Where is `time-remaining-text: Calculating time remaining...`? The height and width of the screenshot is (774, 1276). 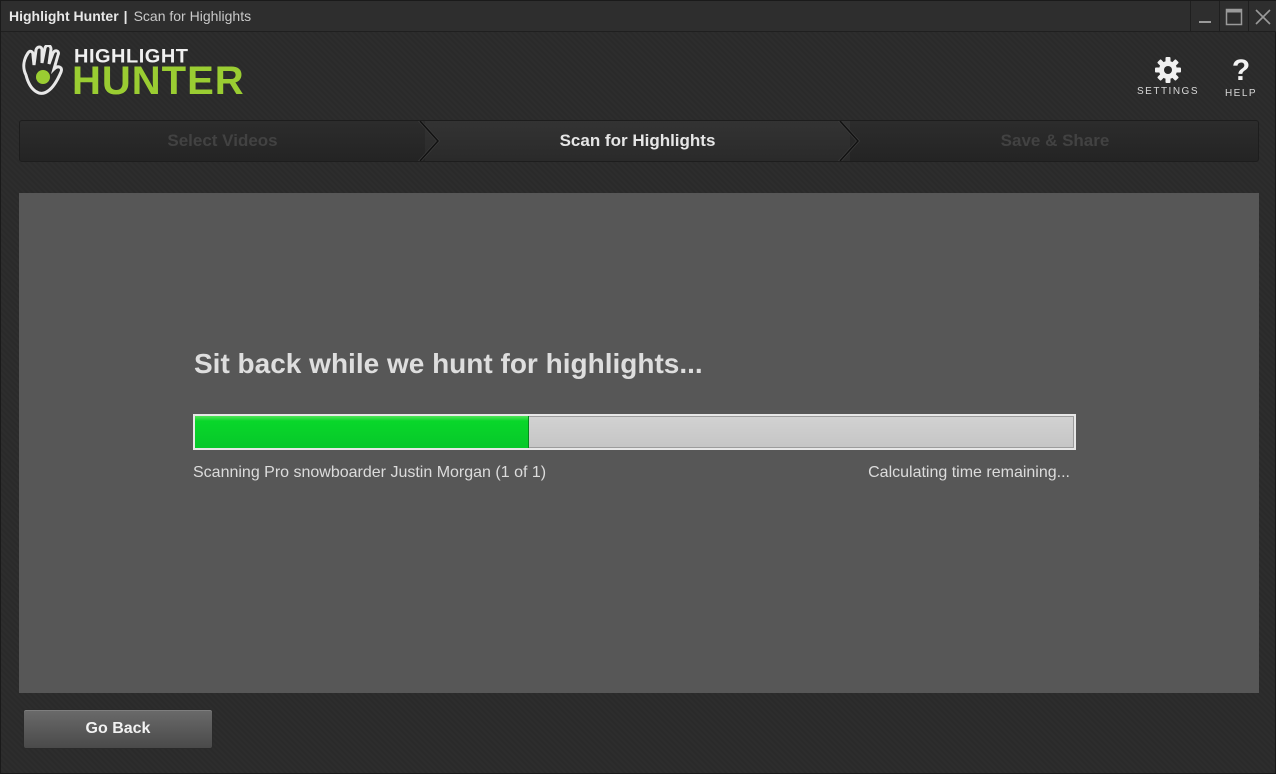 time-remaining-text: Calculating time remaining... is located at coordinates (969, 472).